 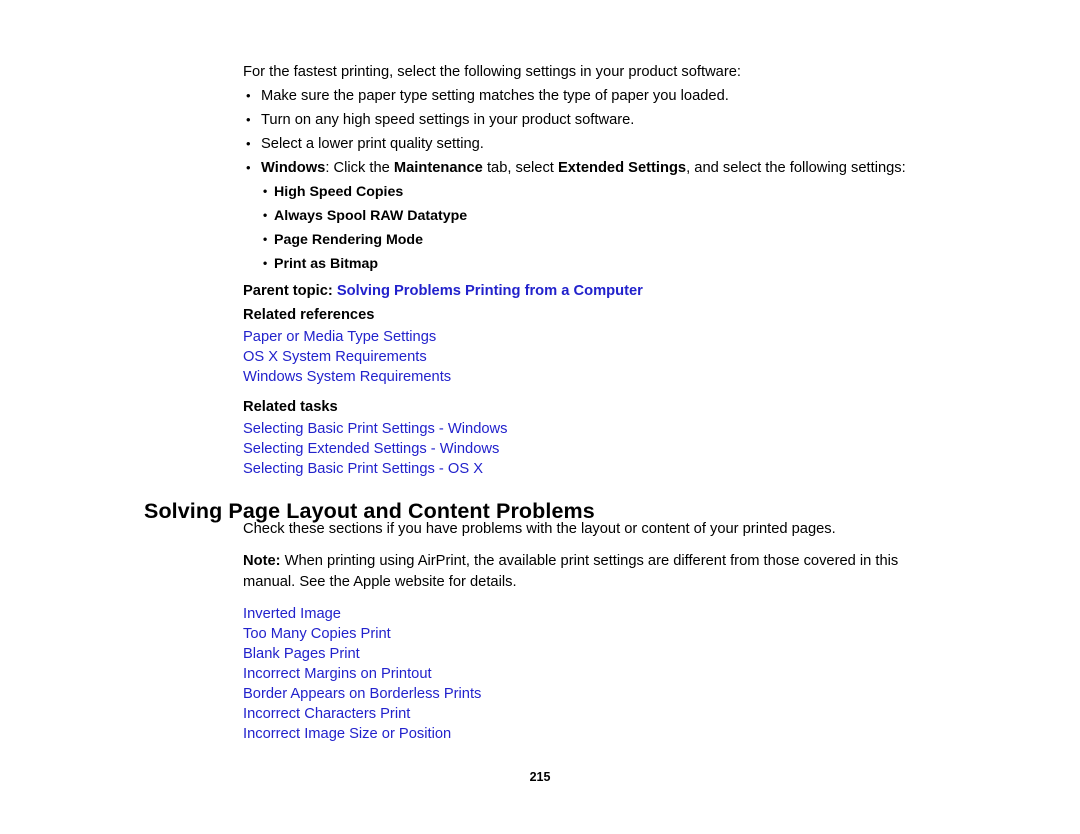 What do you see at coordinates (593, 734) in the screenshot?
I see `toc-row: Incorrect Image Size or Position` at bounding box center [593, 734].